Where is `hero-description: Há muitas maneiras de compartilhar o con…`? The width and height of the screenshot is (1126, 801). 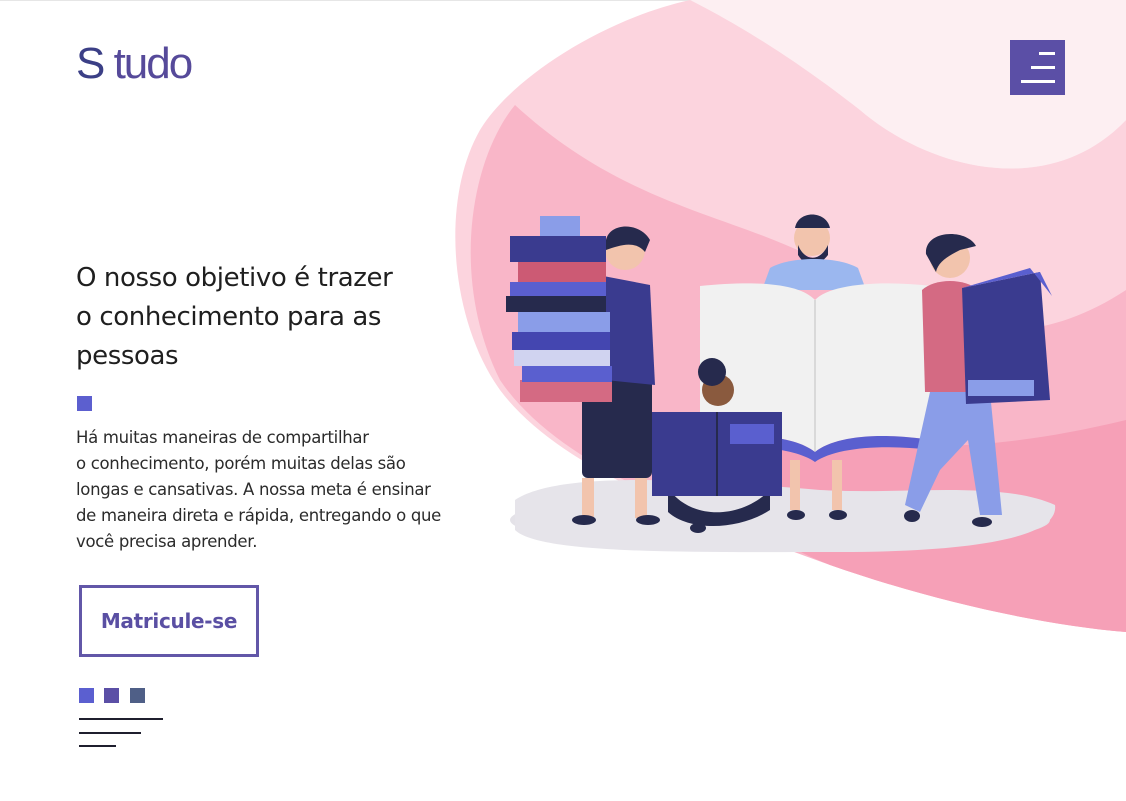 hero-description: Há muitas maneiras de compartilhar o con… is located at coordinates (258, 489).